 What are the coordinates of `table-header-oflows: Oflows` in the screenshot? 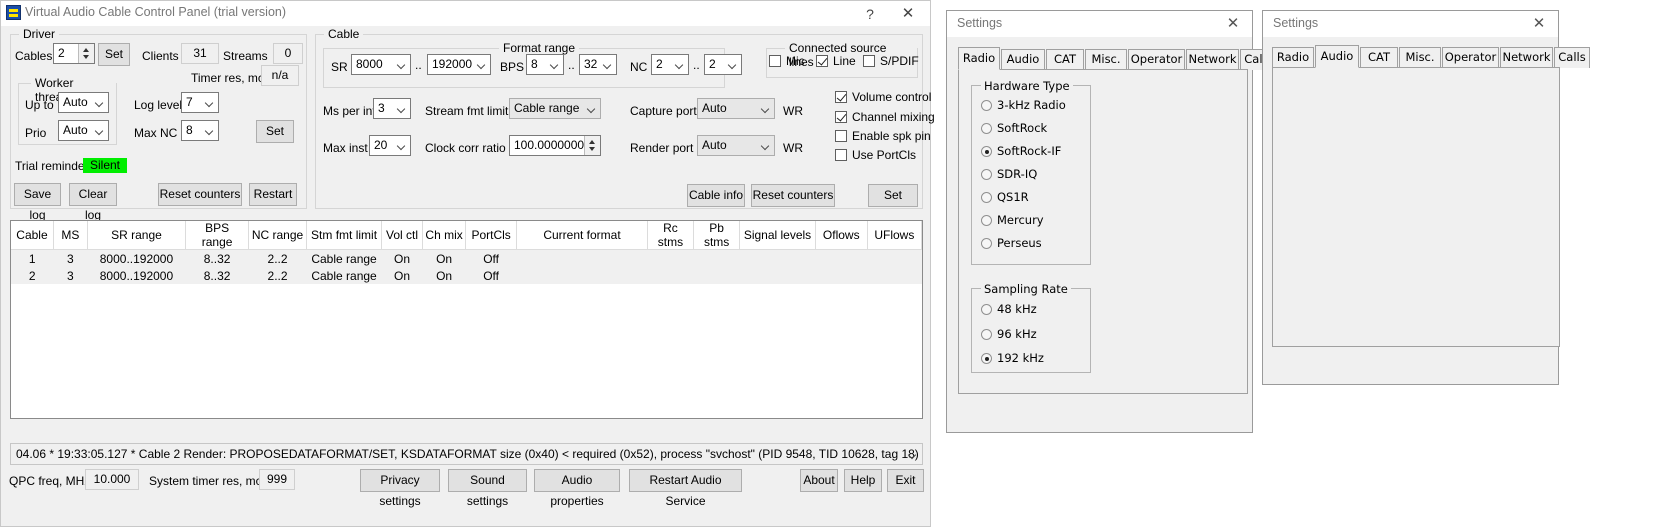 It's located at (841, 235).